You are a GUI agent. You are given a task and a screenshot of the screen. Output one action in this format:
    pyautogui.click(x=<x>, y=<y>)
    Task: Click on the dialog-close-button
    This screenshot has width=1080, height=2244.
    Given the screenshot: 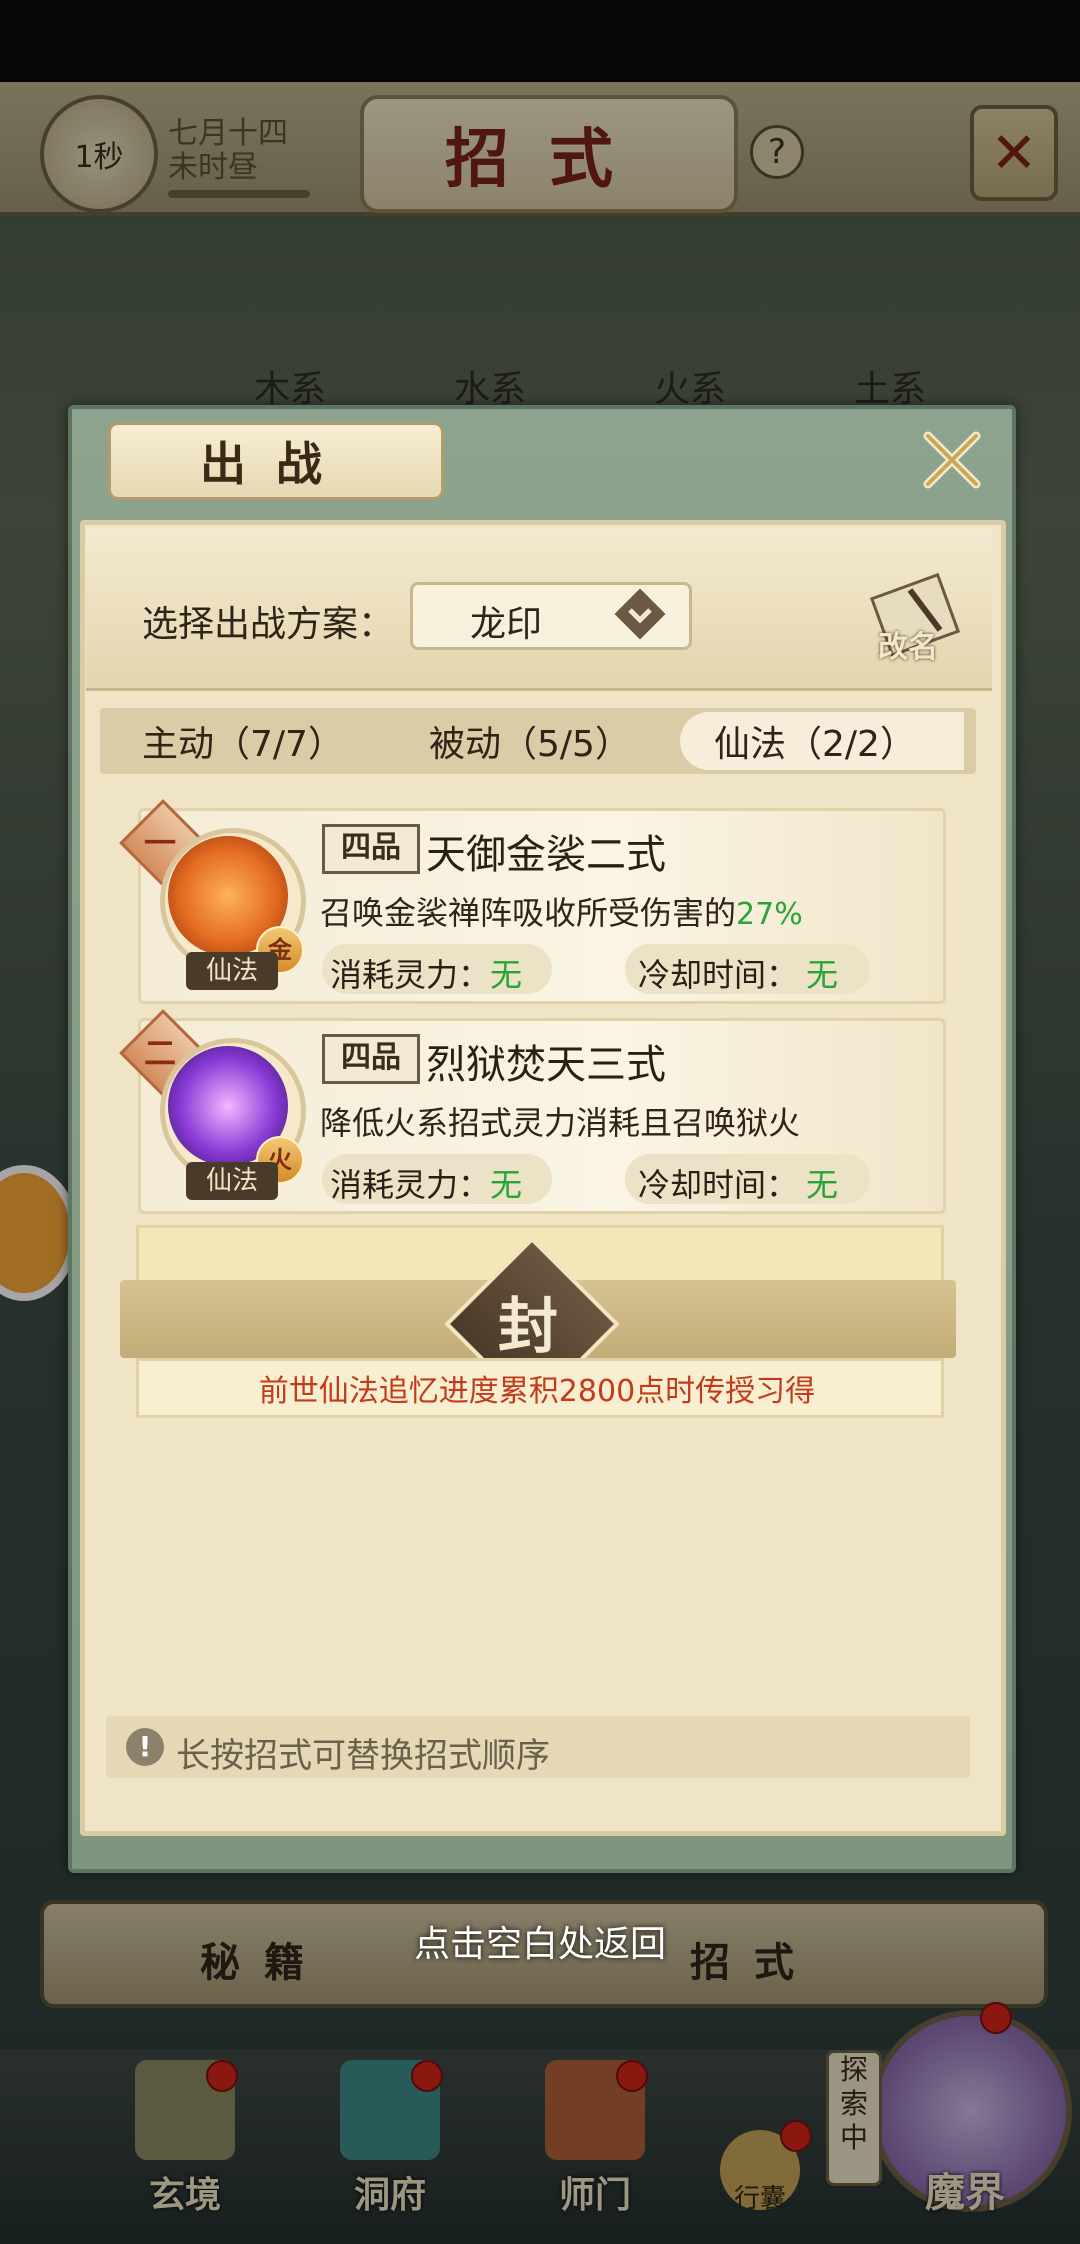 What is the action you would take?
    pyautogui.click(x=952, y=460)
    